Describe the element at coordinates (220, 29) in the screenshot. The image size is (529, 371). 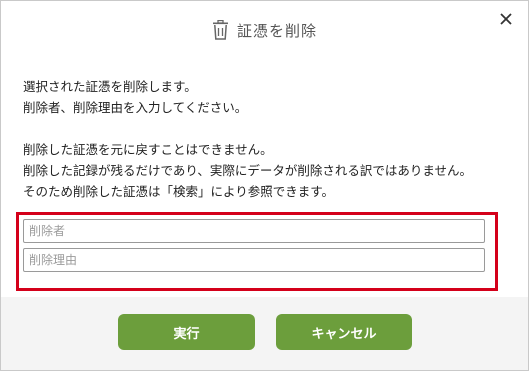
I see `trash-icon` at that location.